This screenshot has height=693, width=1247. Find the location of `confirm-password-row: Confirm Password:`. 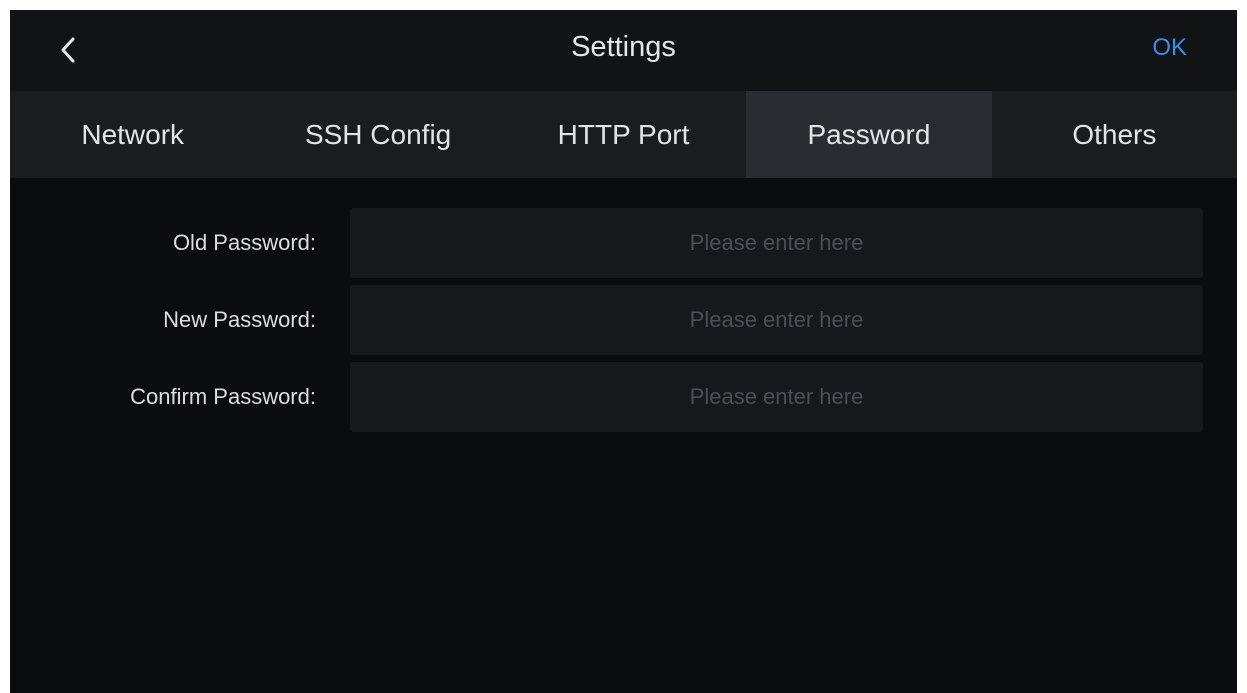

confirm-password-row: Confirm Password: is located at coordinates (623, 397).